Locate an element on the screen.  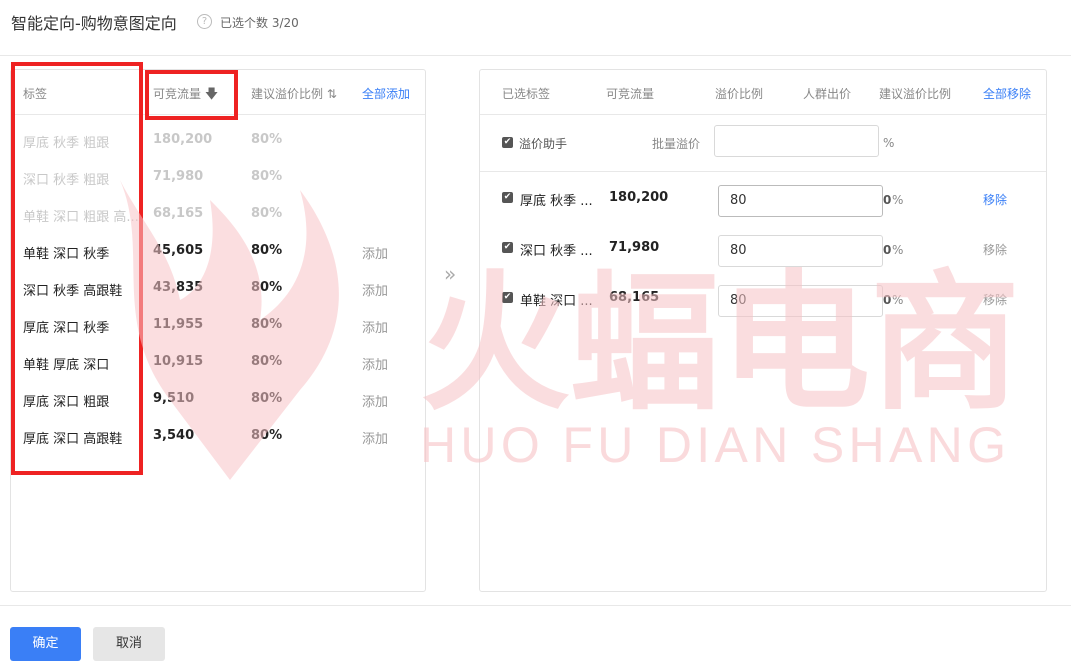
row-traffic: 43,835 is located at coordinates (178, 287).